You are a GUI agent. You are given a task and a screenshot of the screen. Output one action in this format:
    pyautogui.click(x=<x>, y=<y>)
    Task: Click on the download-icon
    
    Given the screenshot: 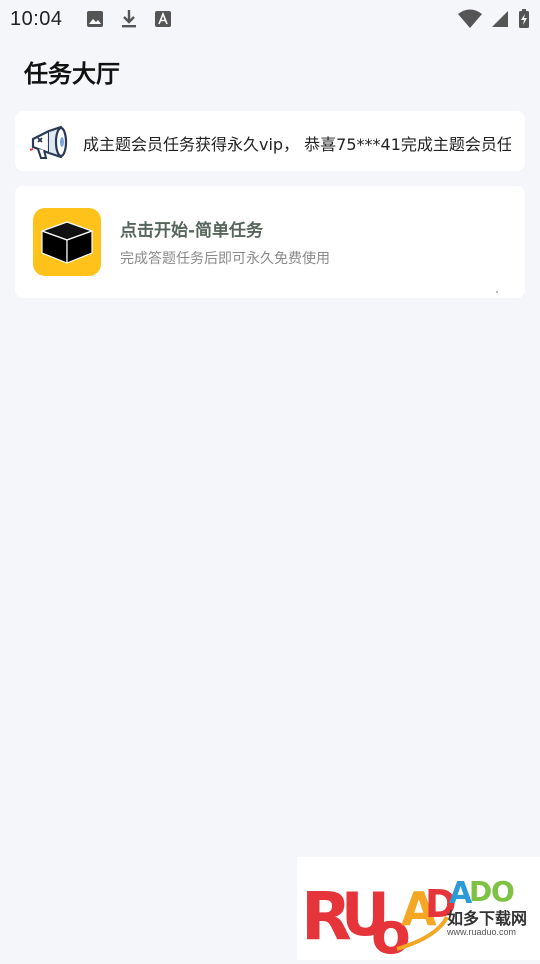 What is the action you would take?
    pyautogui.click(x=129, y=19)
    